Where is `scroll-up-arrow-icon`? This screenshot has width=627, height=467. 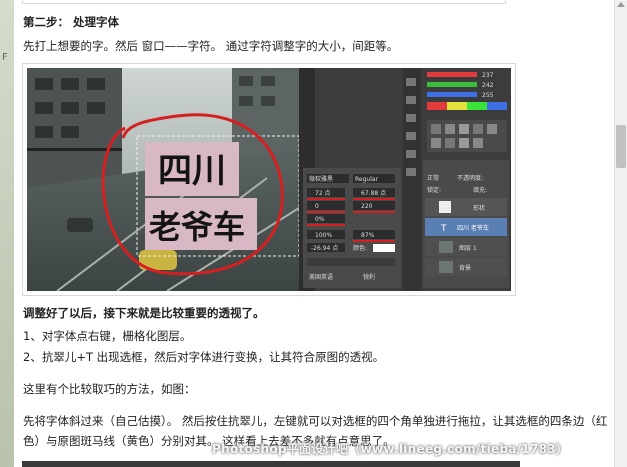 scroll-up-arrow-icon is located at coordinates (621, 4).